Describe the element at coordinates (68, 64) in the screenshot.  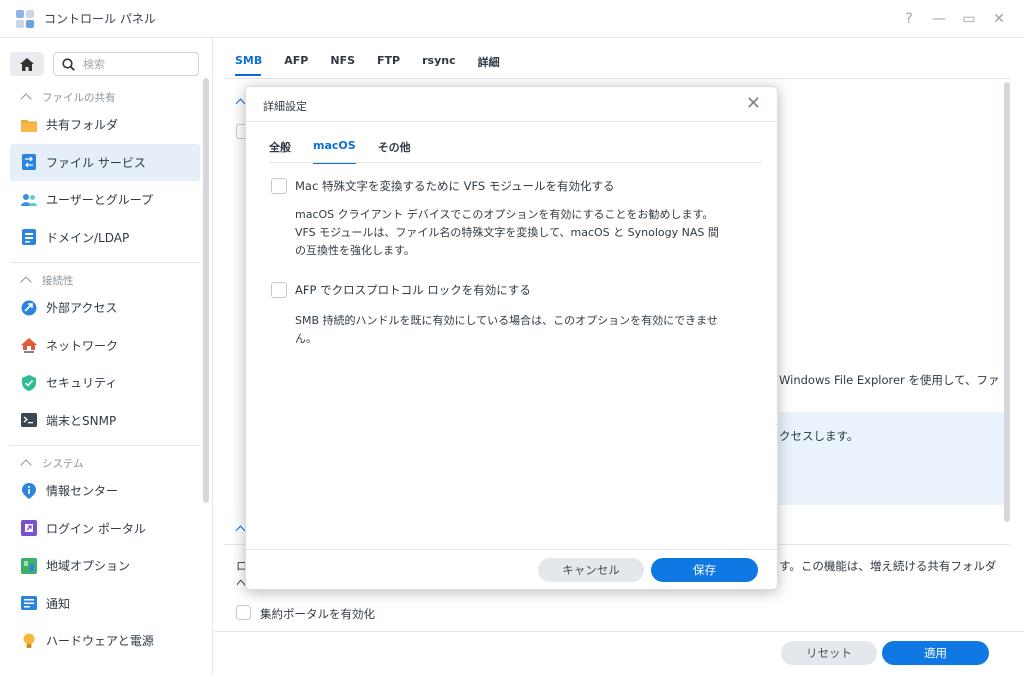
I see `search-icon` at that location.